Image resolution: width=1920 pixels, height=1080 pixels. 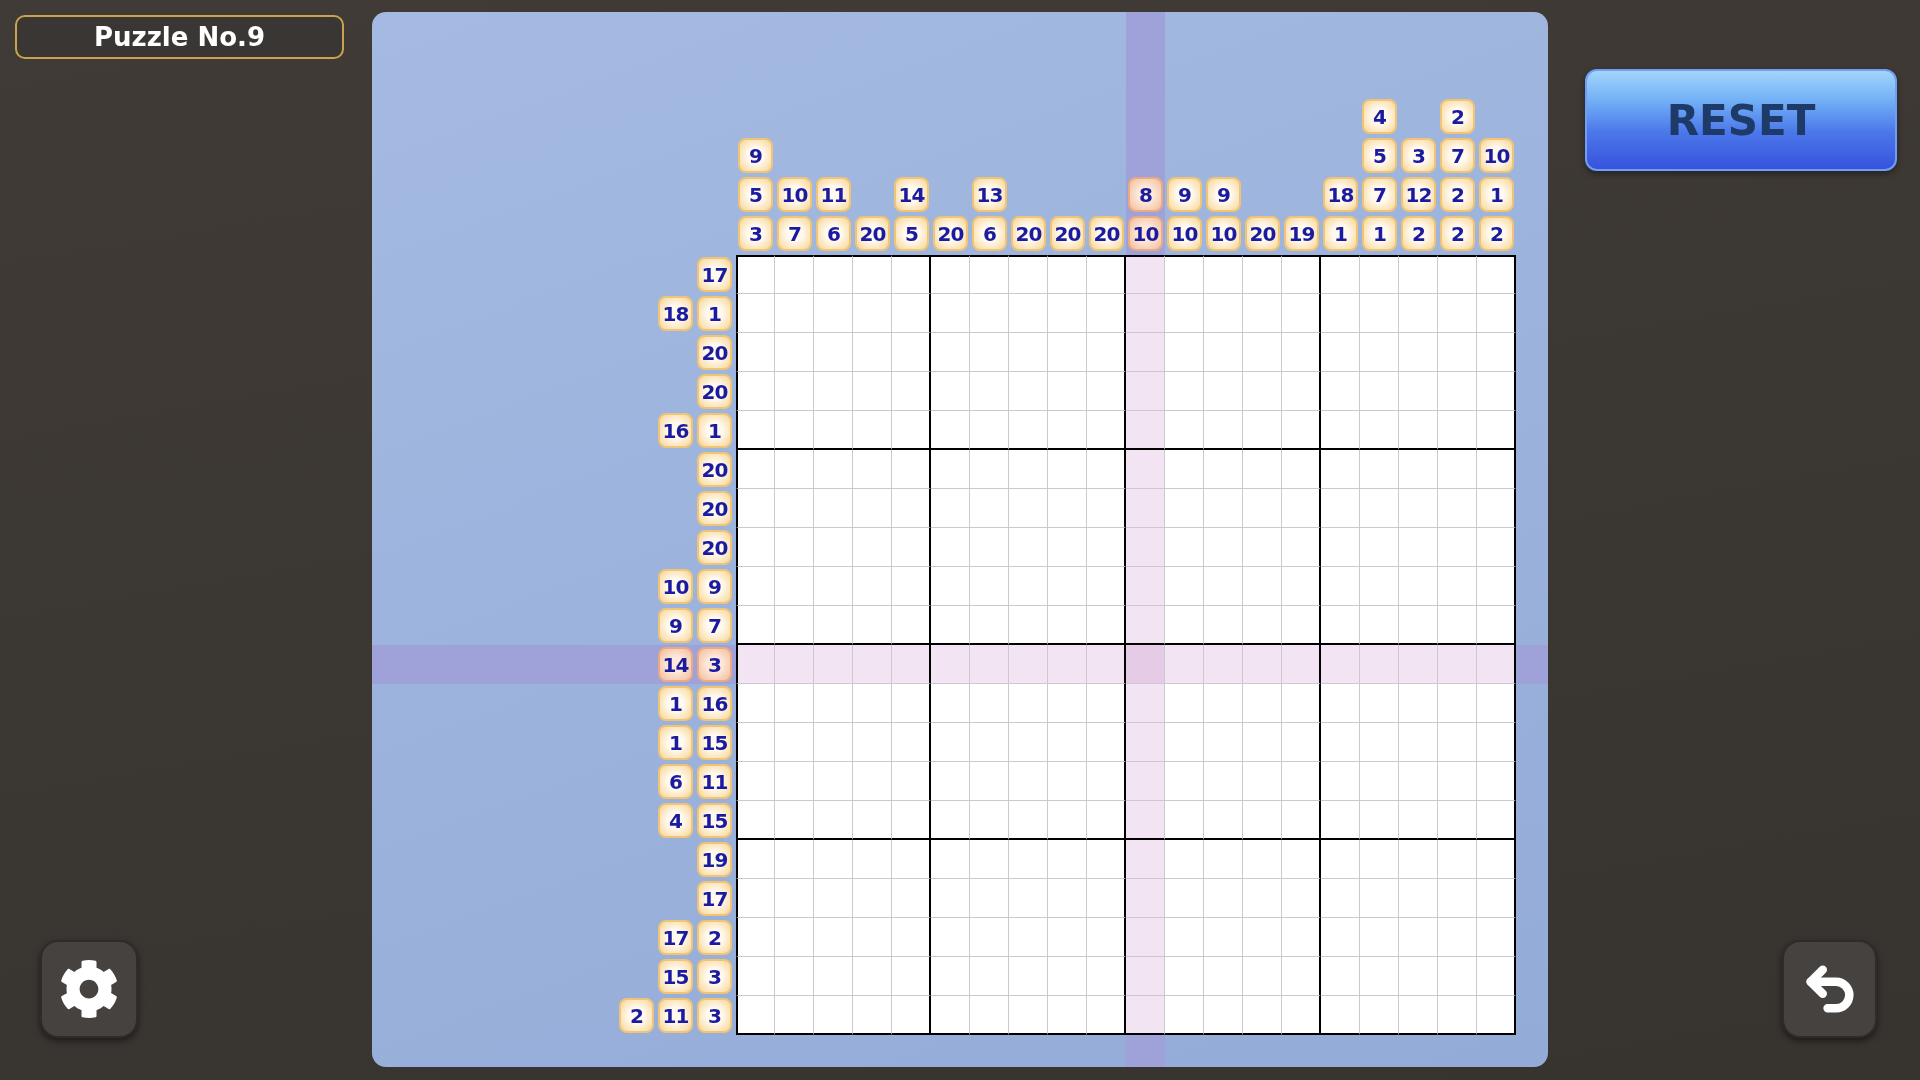 What do you see at coordinates (989, 194) in the screenshot?
I see `column-clue: 13` at bounding box center [989, 194].